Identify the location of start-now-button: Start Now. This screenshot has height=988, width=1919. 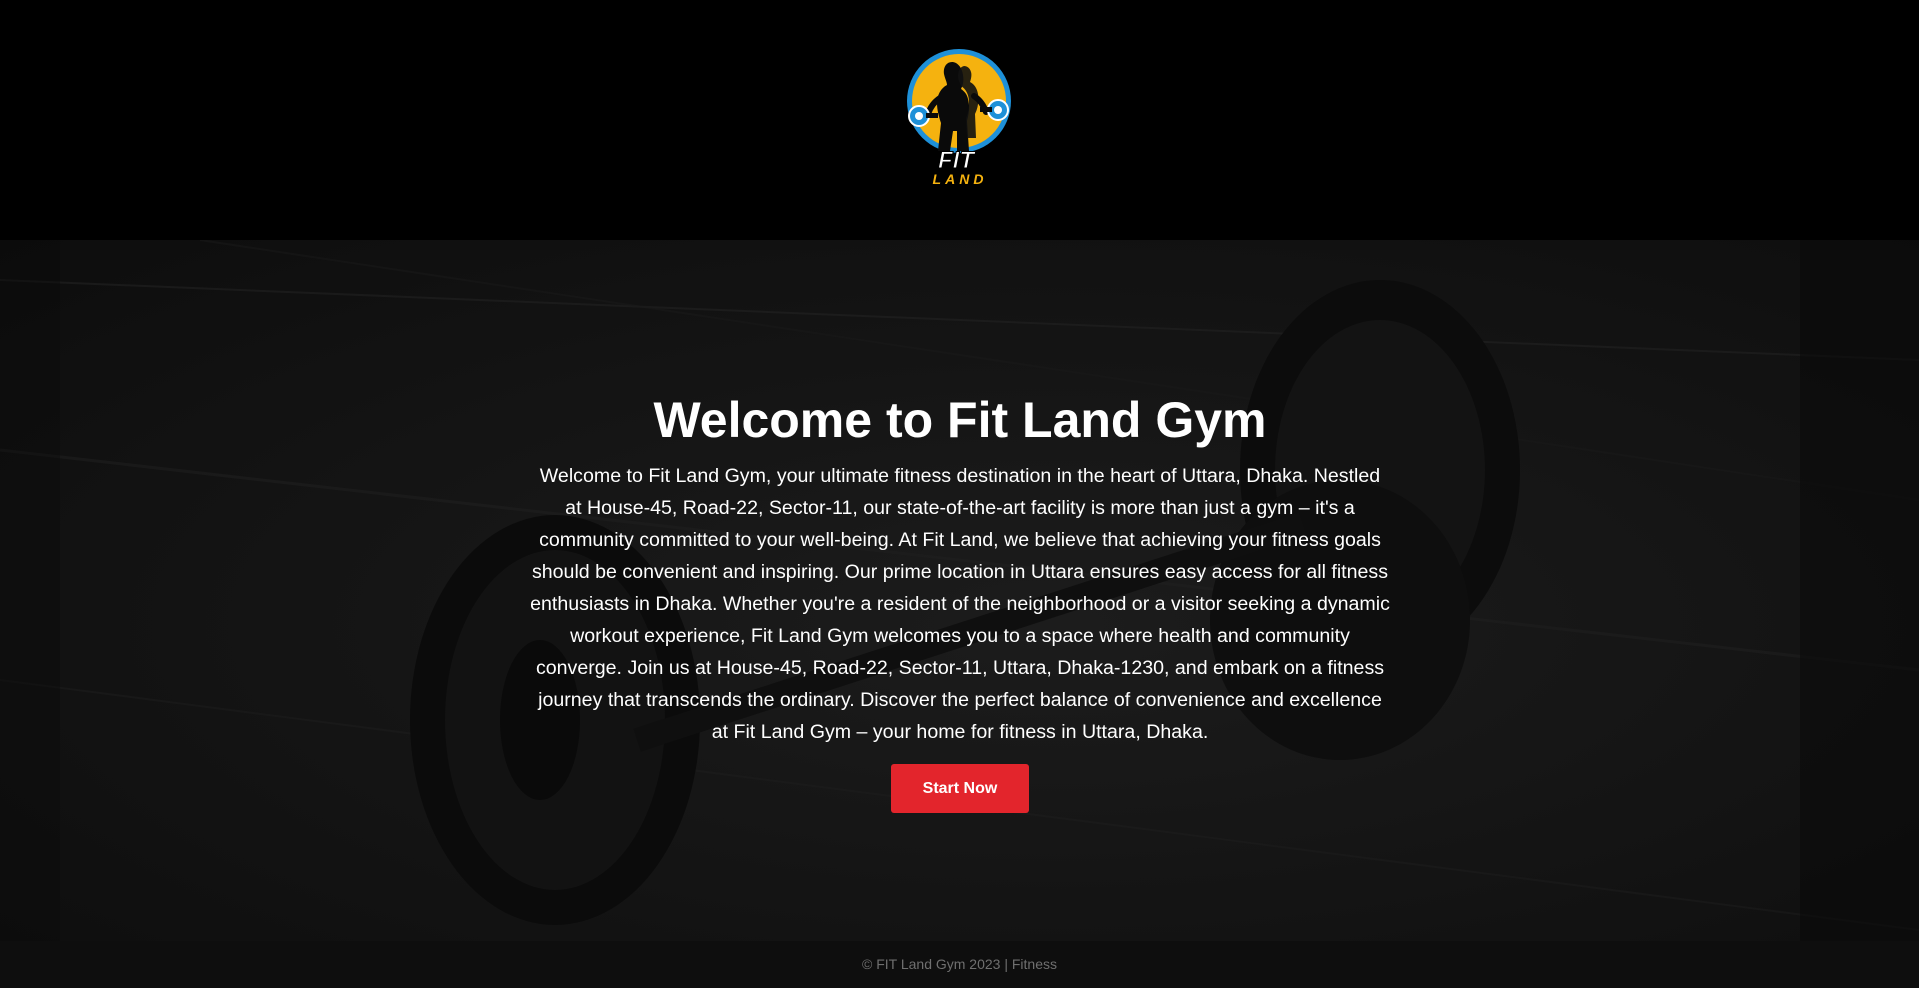
(960, 788).